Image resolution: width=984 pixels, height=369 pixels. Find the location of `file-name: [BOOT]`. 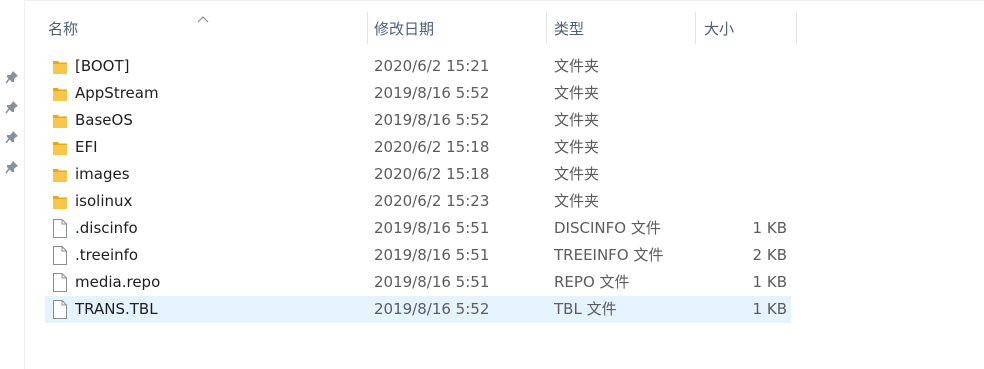

file-name: [BOOT] is located at coordinates (102, 66).